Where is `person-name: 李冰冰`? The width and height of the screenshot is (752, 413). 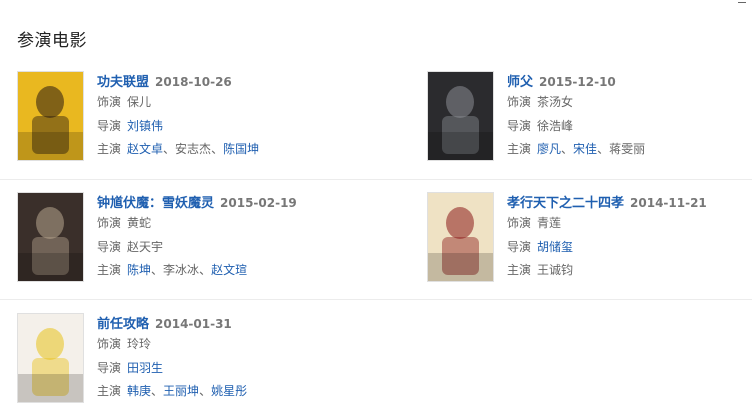
person-name: 李冰冰 is located at coordinates (181, 270).